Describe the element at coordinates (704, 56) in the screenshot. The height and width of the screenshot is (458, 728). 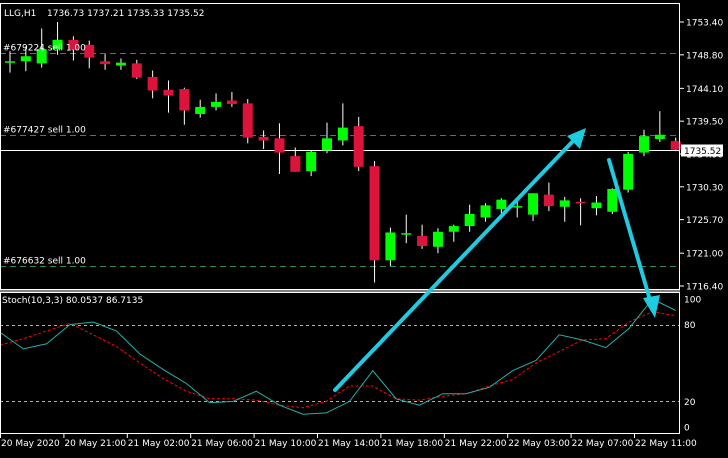
I see `price-tick-label-1: 1748.80` at that location.